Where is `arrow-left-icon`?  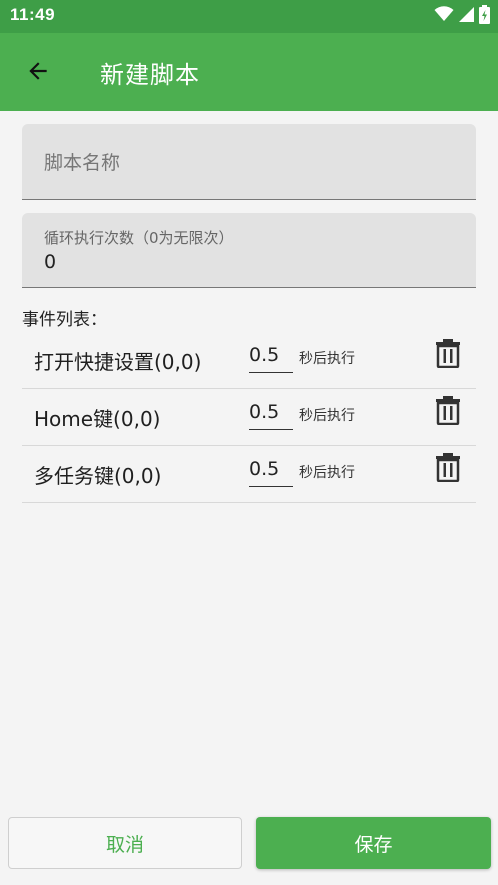
arrow-left-icon is located at coordinates (38, 73).